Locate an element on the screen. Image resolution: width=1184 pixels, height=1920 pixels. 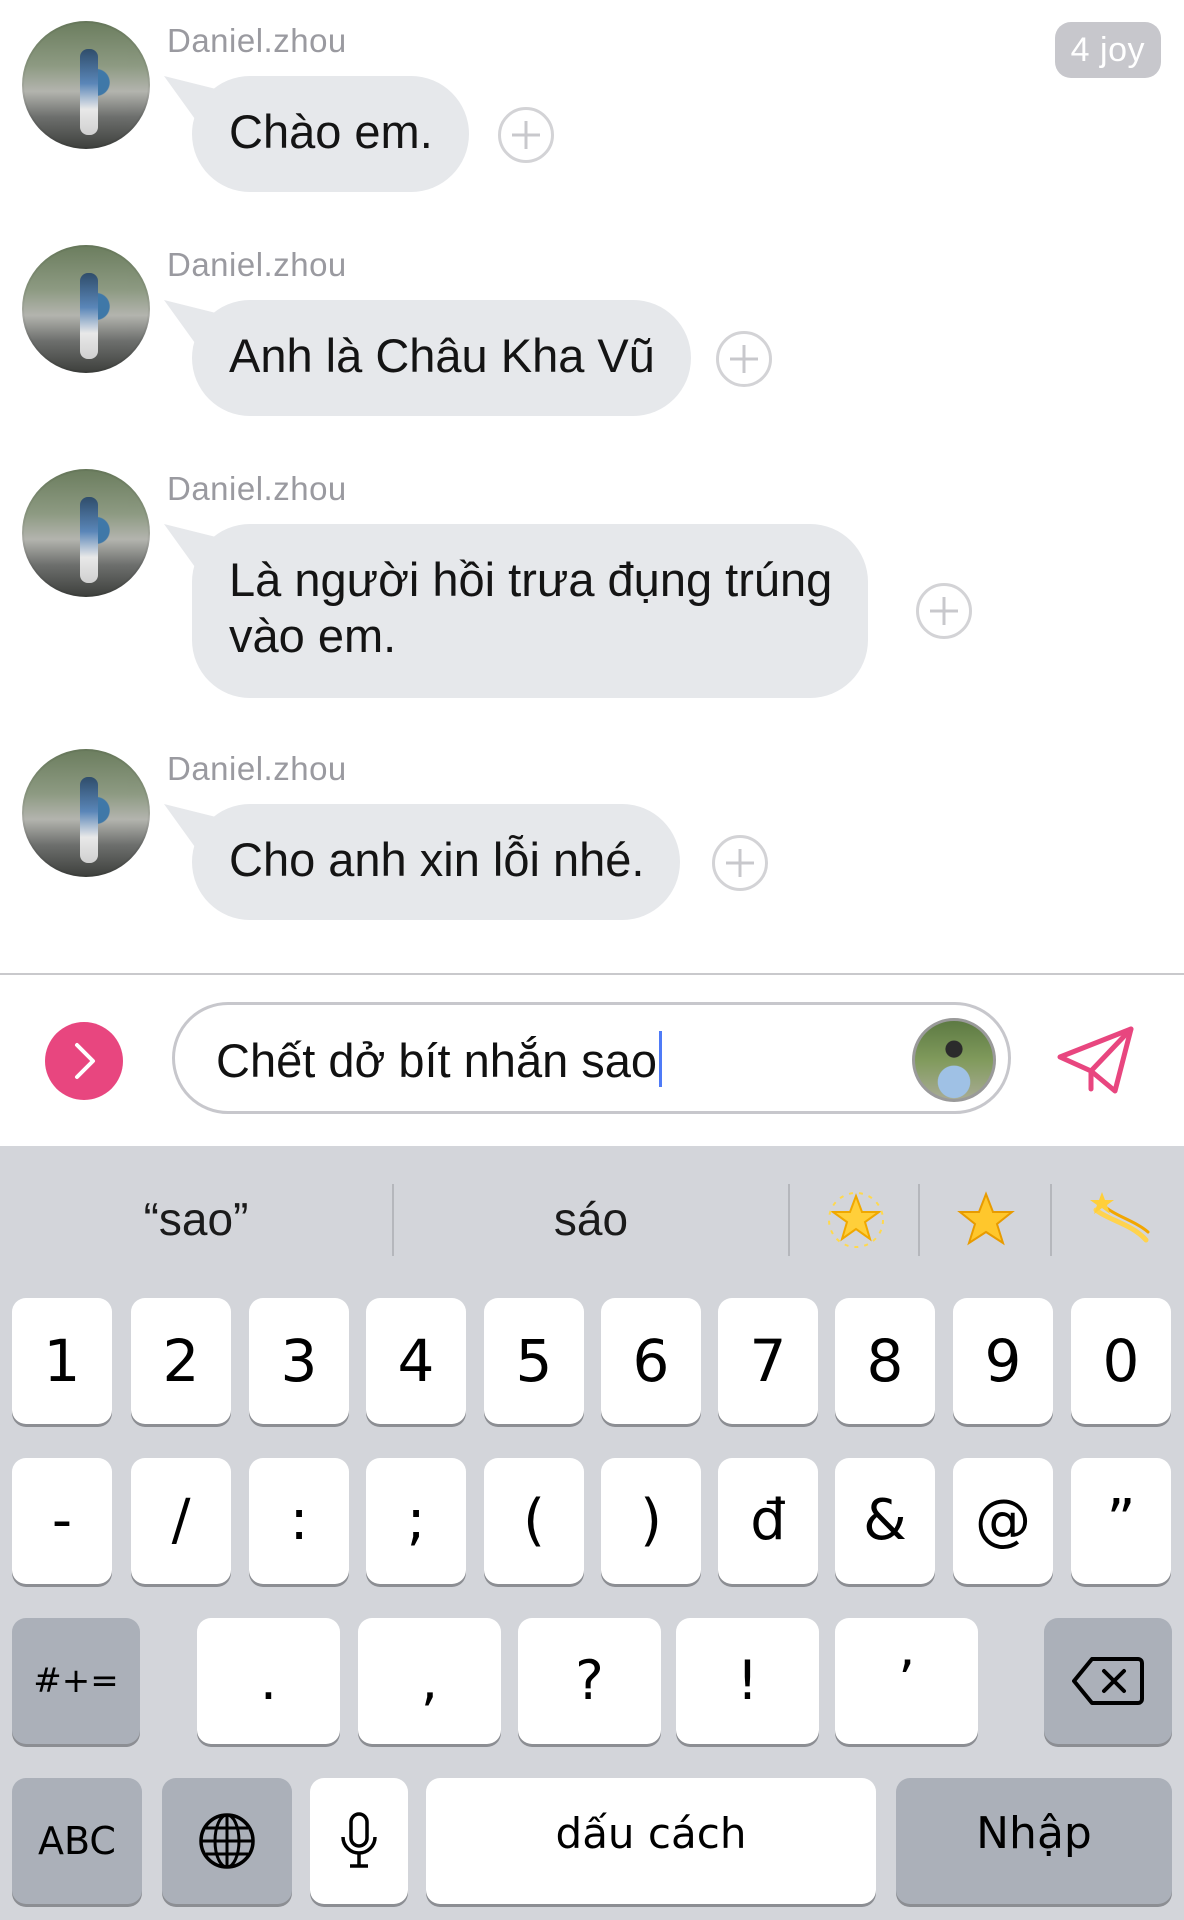
star-icon is located at coordinates (986, 1220).